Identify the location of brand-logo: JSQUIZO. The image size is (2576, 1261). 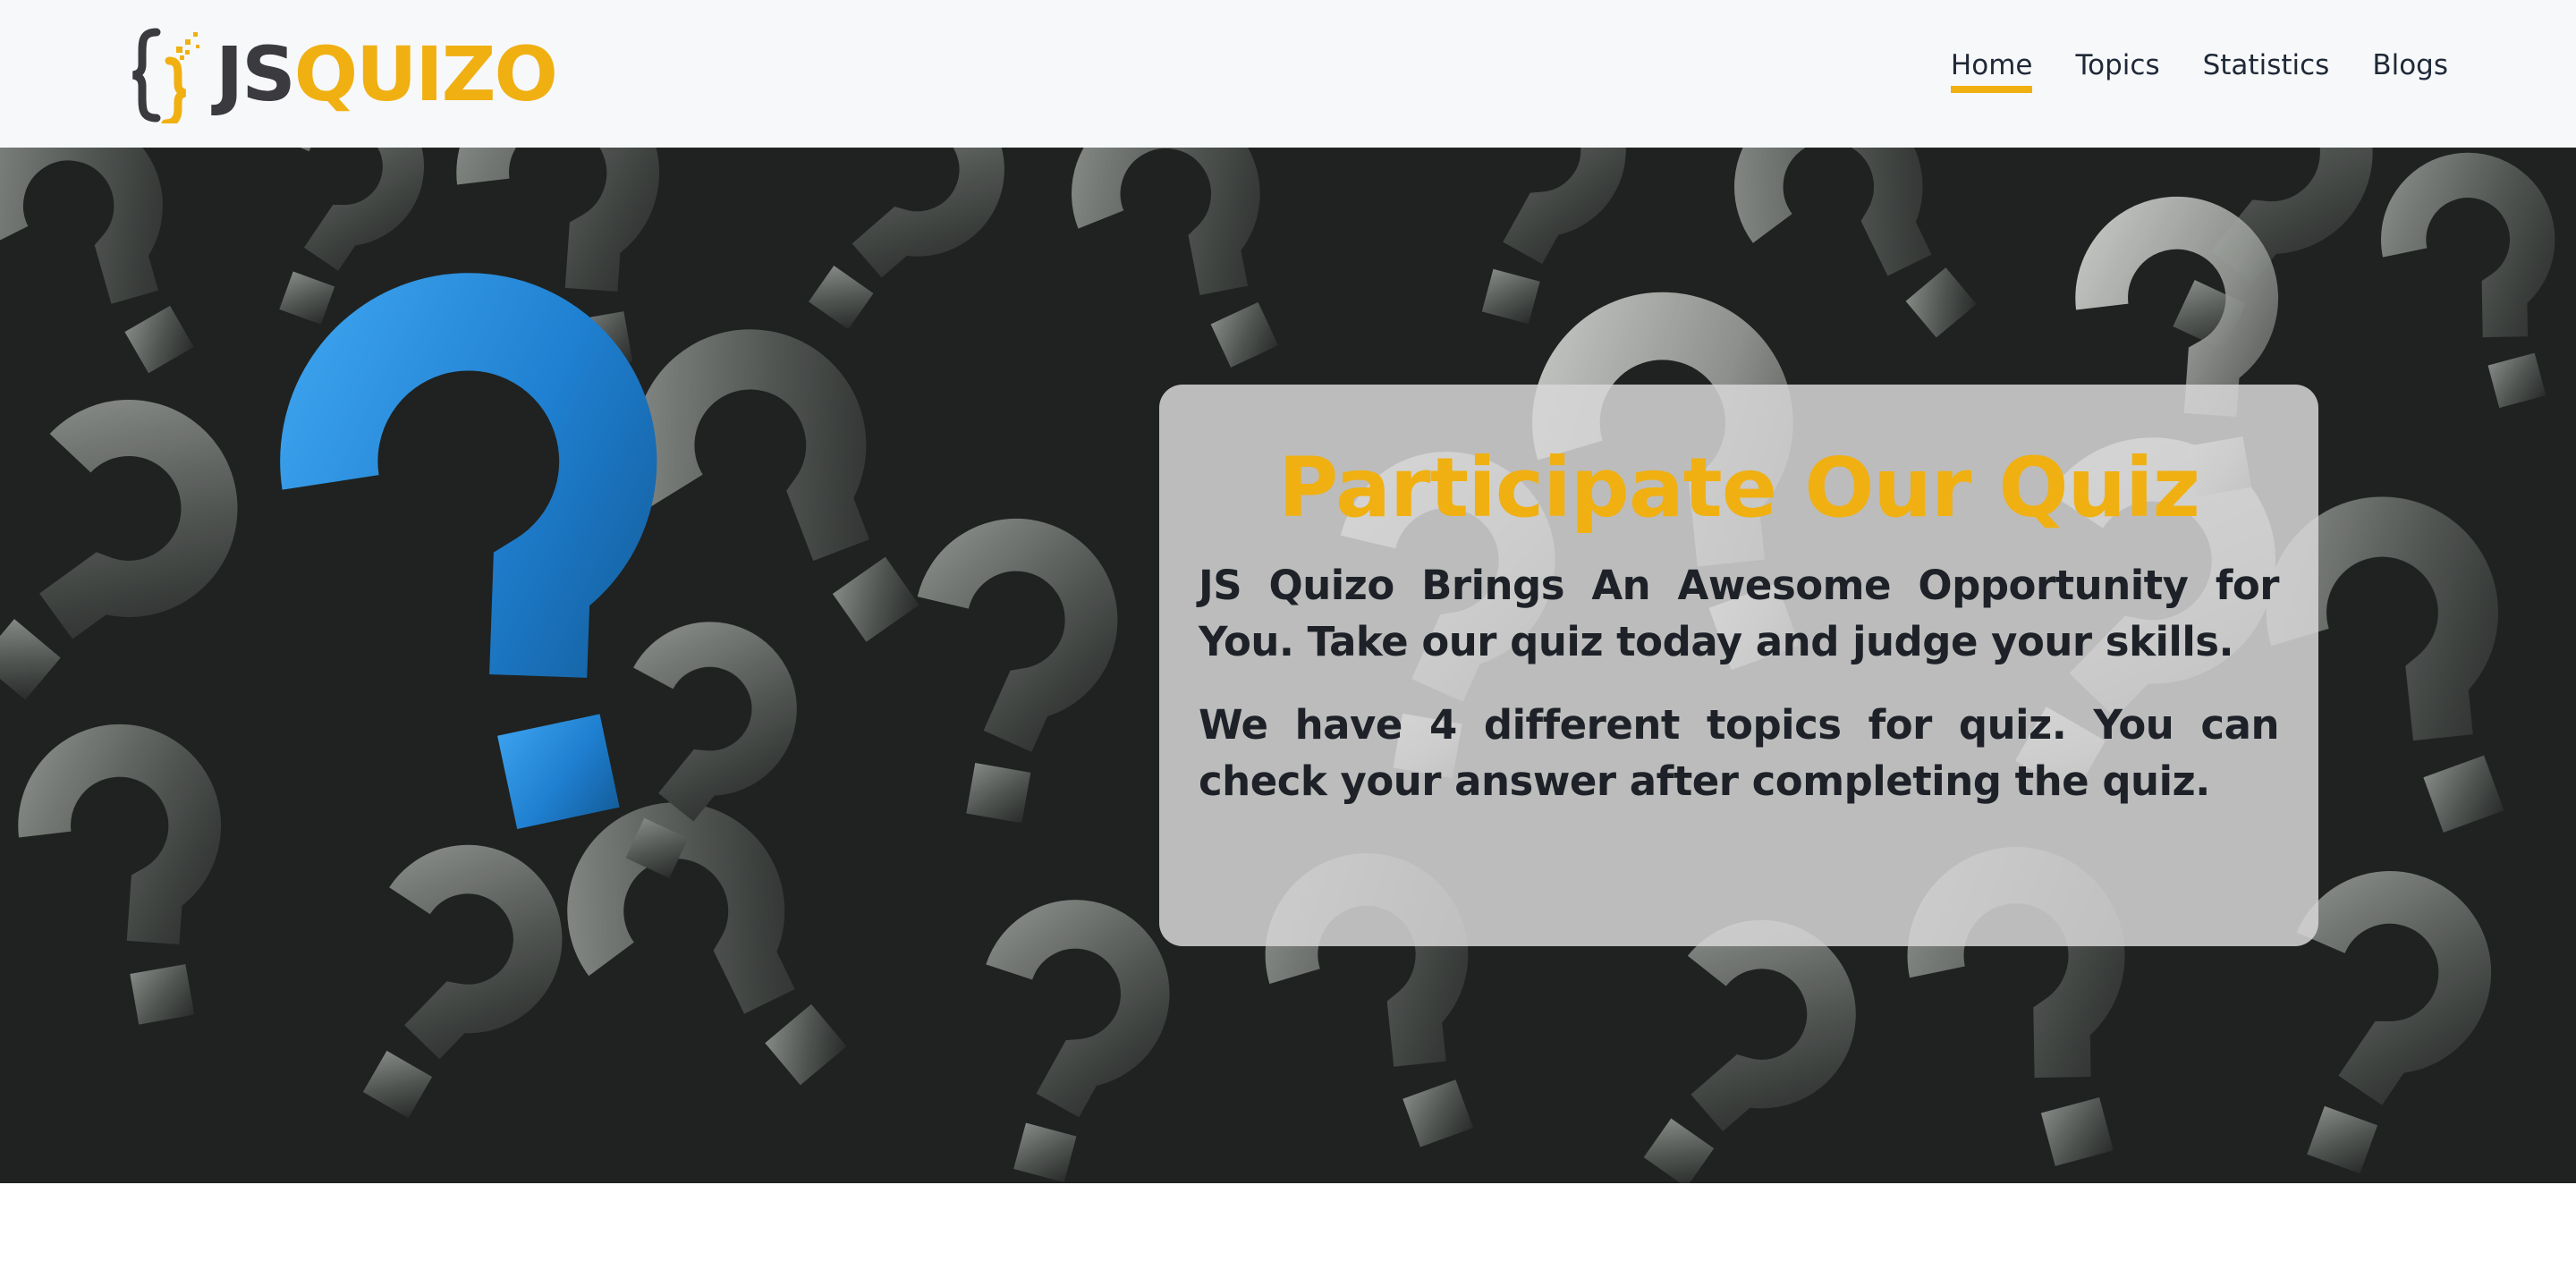
(344, 74).